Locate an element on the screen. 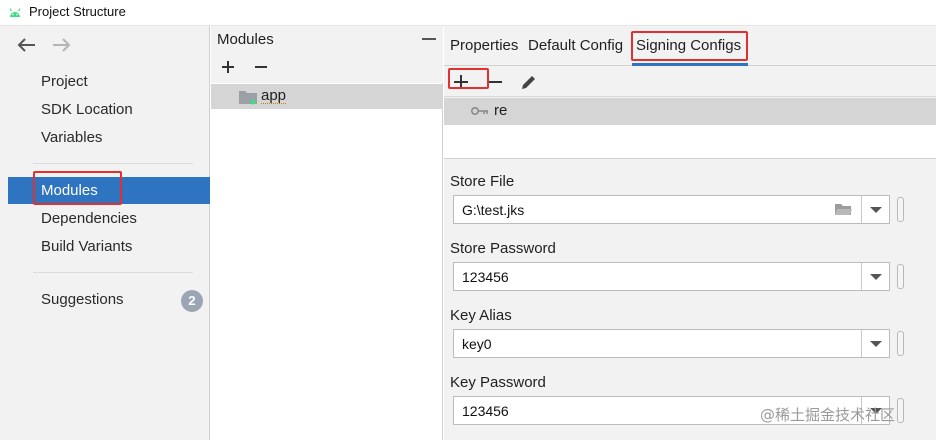 This screenshot has width=936, height=440. key-password-value: 123456 is located at coordinates (485, 411).